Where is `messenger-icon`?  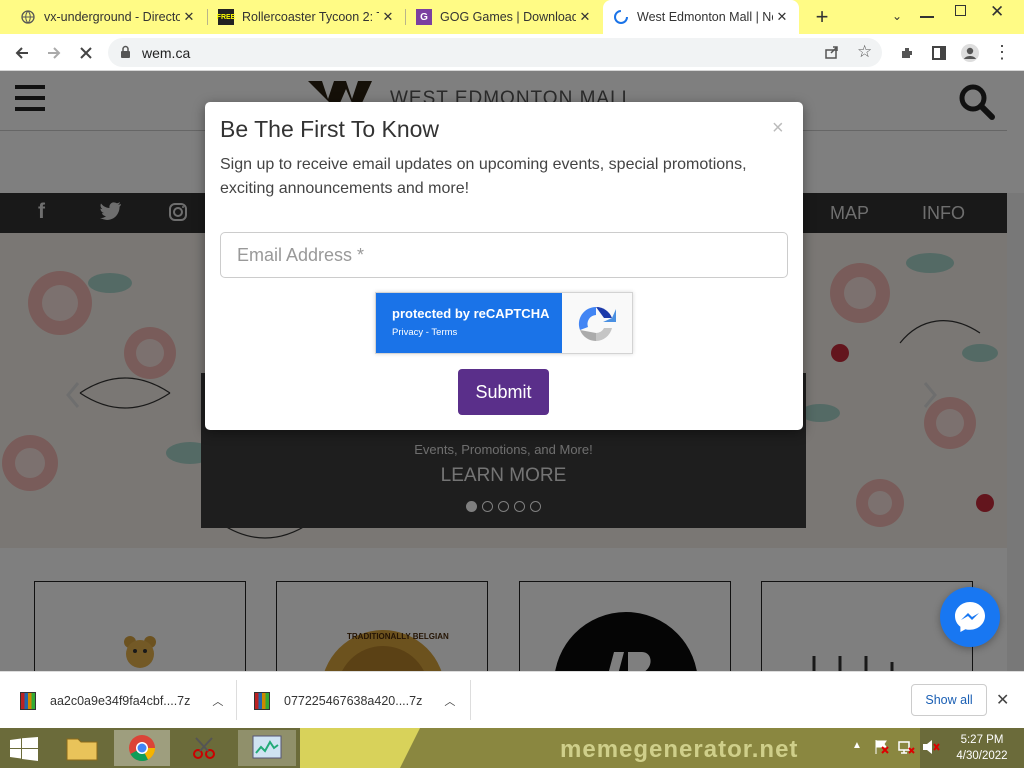
messenger-icon is located at coordinates (970, 617).